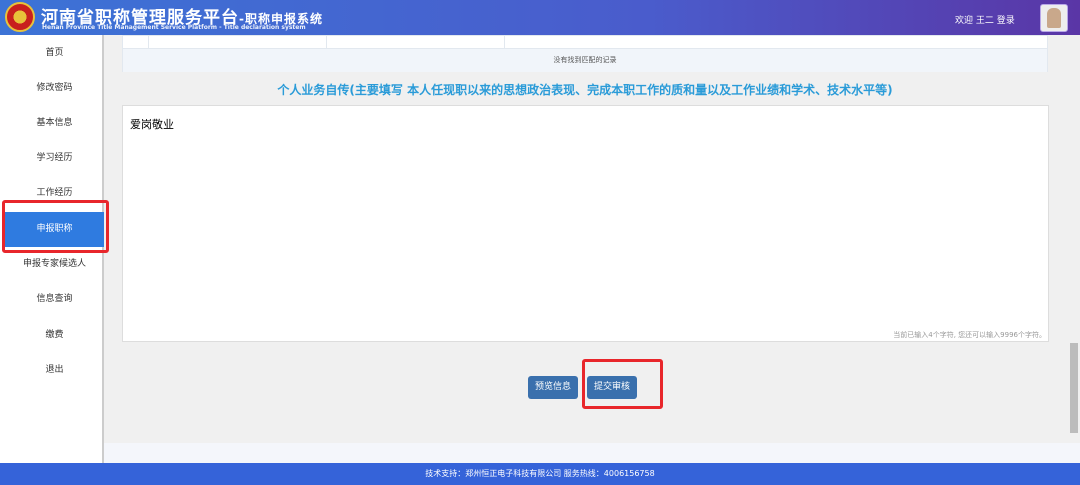  I want to click on records-table: 没有找到匹配的记录, so click(585, 53).